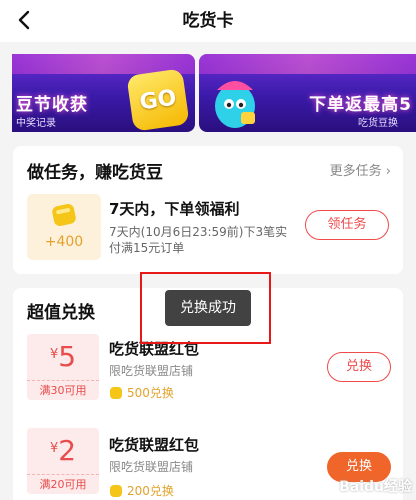  What do you see at coordinates (67, 356) in the screenshot?
I see `coupon-value: 5` at bounding box center [67, 356].